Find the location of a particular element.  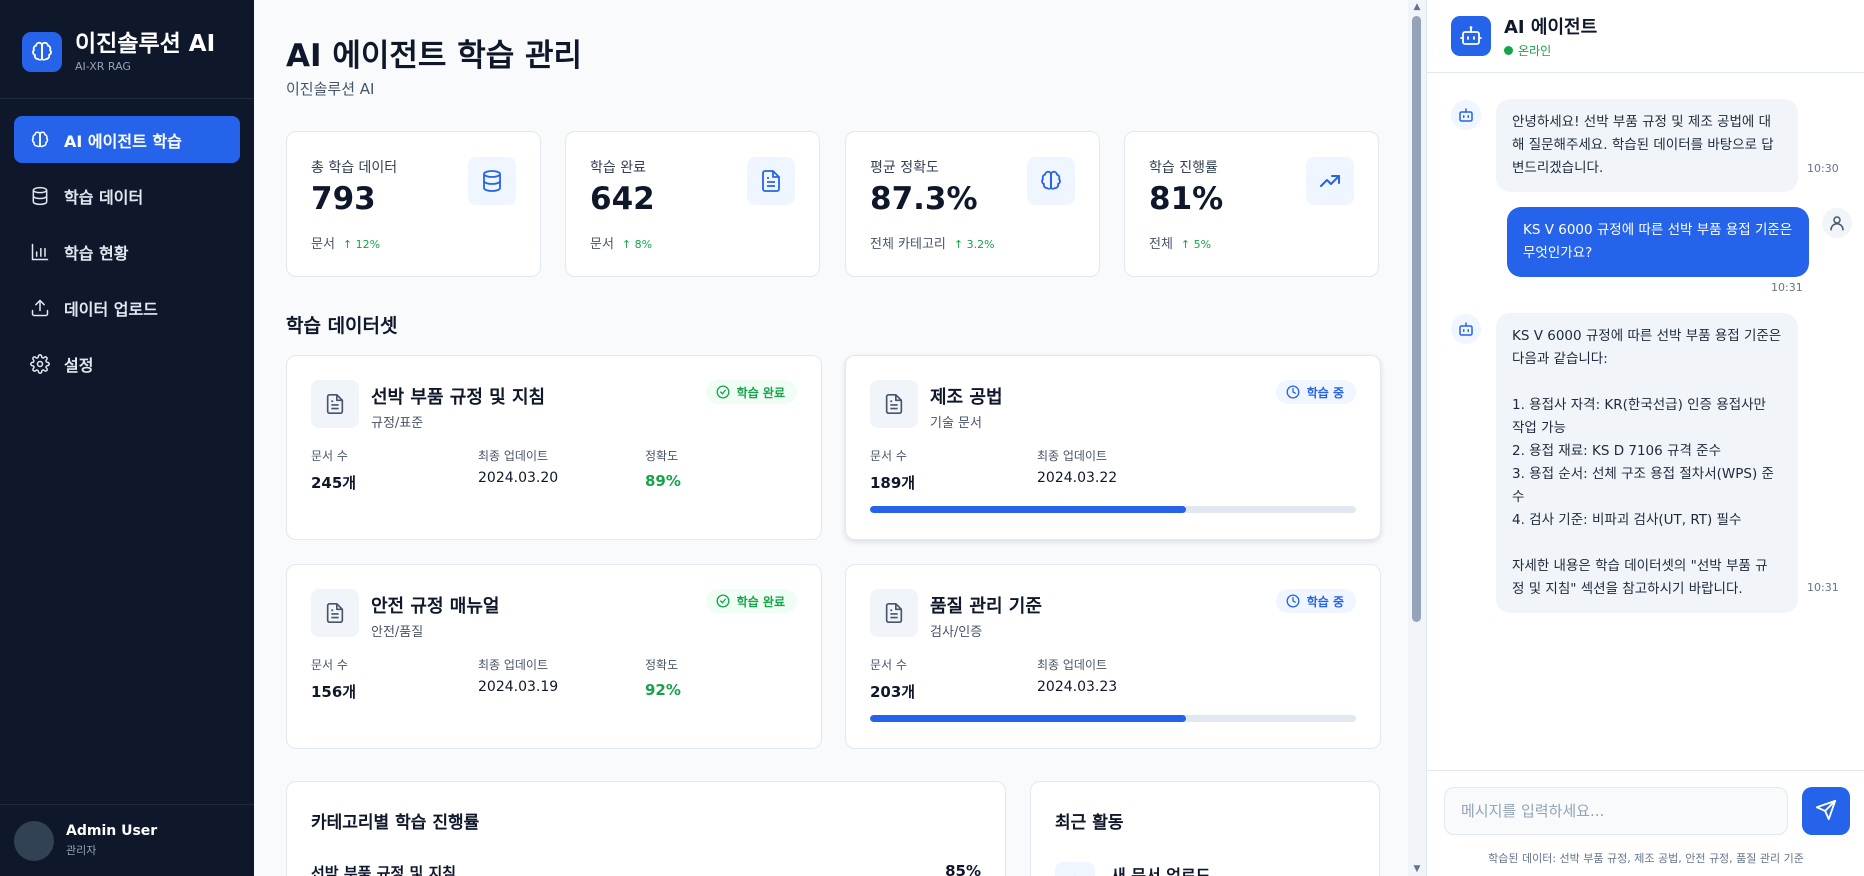

sidebar-item-label: AI 에이전트 학습 is located at coordinates (123, 141).